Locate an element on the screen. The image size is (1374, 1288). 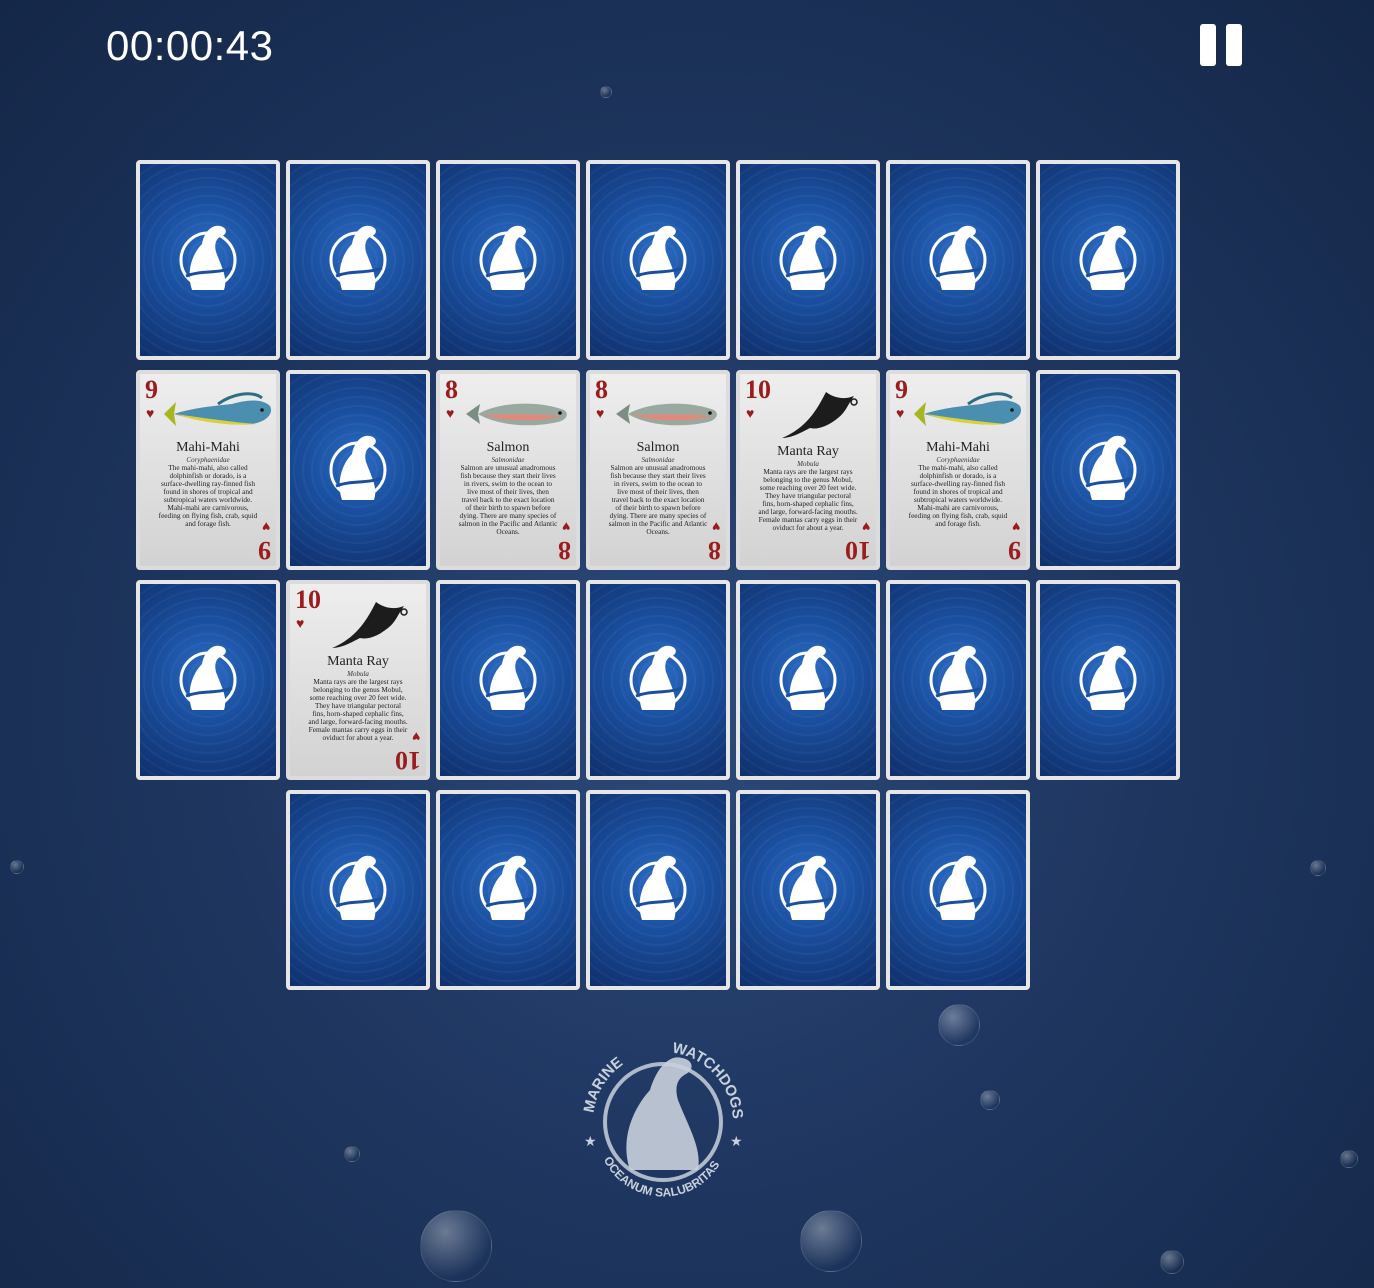
elapsed-timer: 00:00:43 is located at coordinates (190, 45).